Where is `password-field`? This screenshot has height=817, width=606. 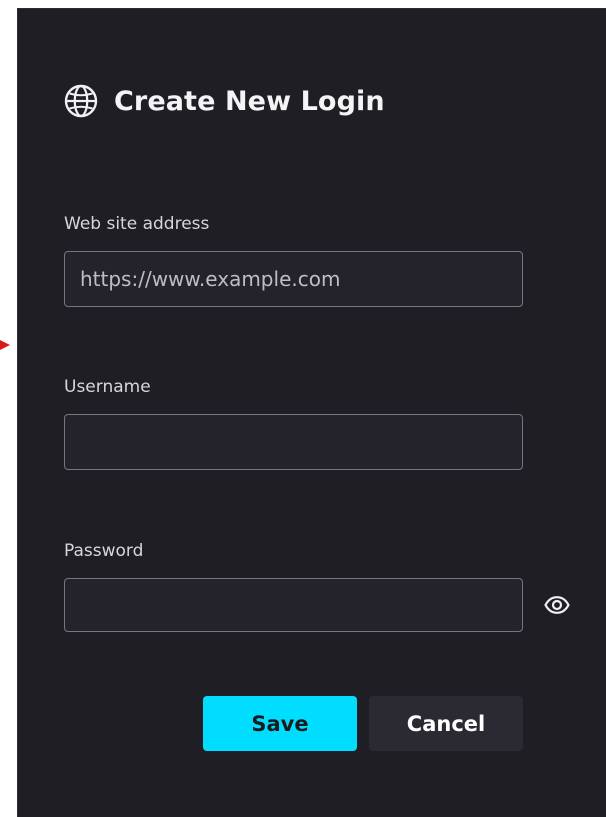
password-field is located at coordinates (293, 605).